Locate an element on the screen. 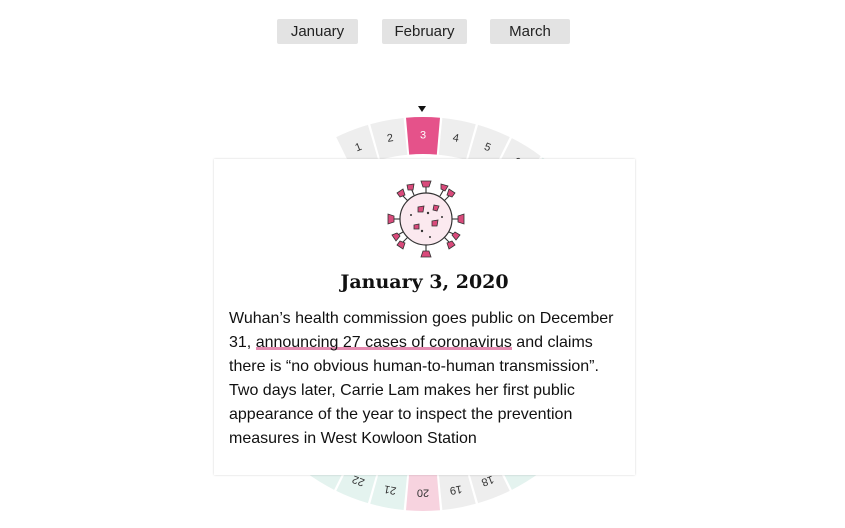  highlighted-claim: announcing 27 cases of coronavirus is located at coordinates (383, 342).